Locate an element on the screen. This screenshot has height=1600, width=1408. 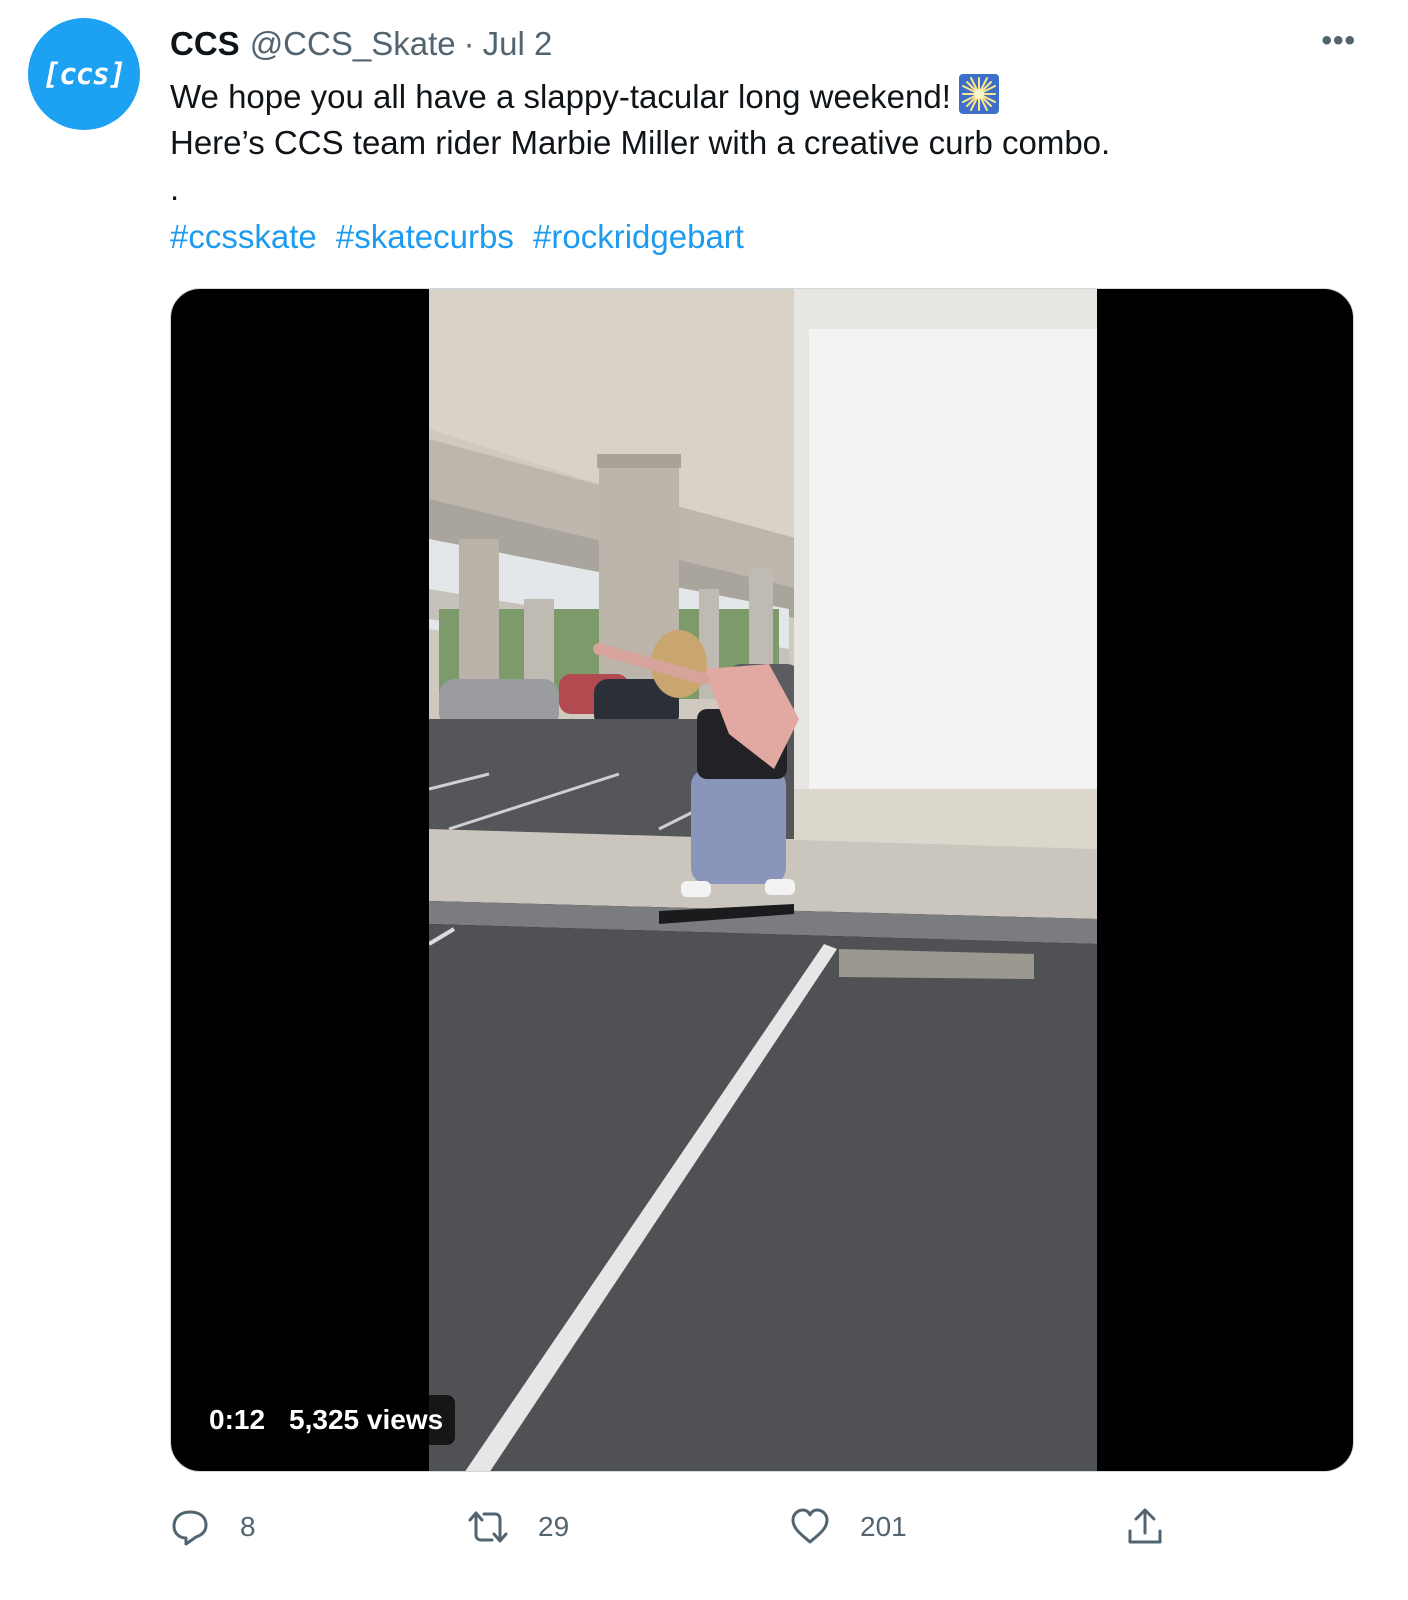
avatar: [ccs] is located at coordinates (84, 74).